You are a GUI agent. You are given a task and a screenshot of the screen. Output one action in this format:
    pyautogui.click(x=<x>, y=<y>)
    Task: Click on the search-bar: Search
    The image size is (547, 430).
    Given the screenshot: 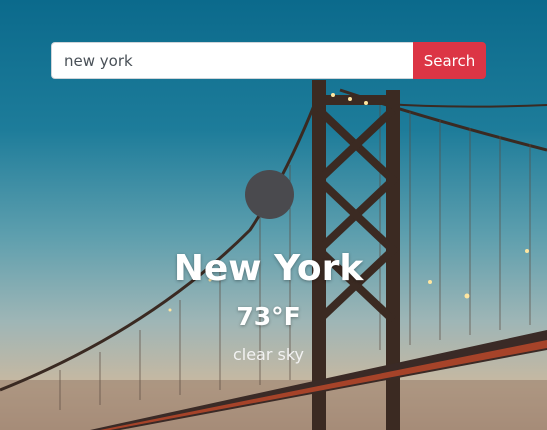 What is the action you would take?
    pyautogui.click(x=268, y=60)
    